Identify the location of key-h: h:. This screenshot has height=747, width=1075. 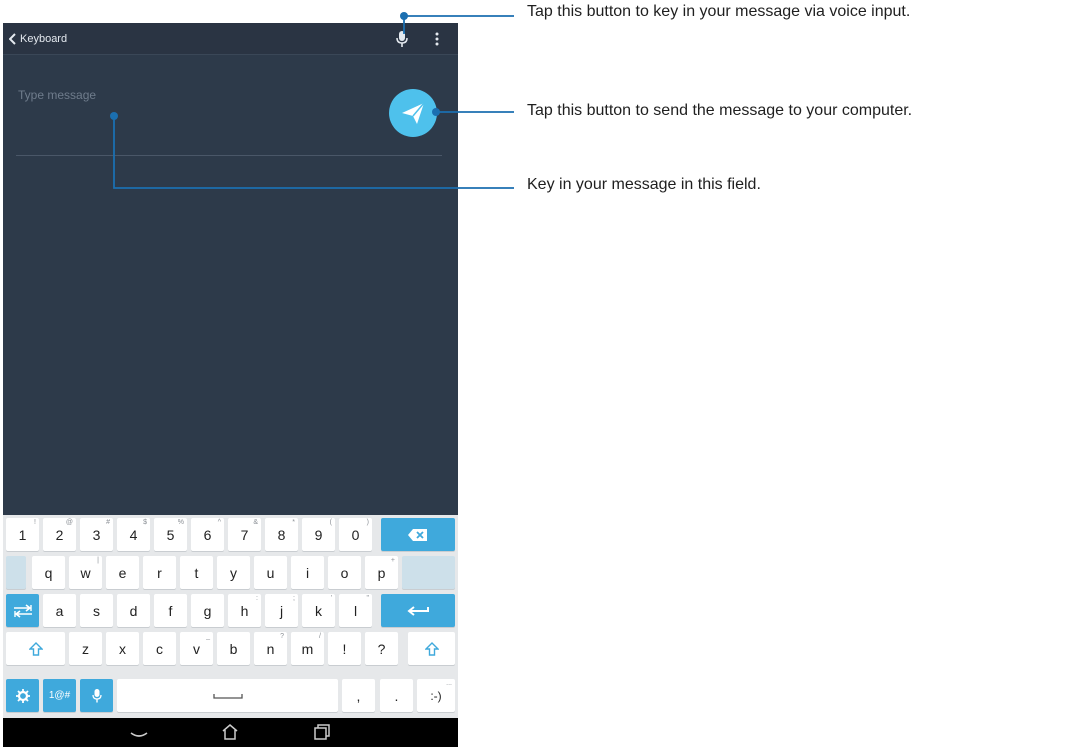
(244, 610).